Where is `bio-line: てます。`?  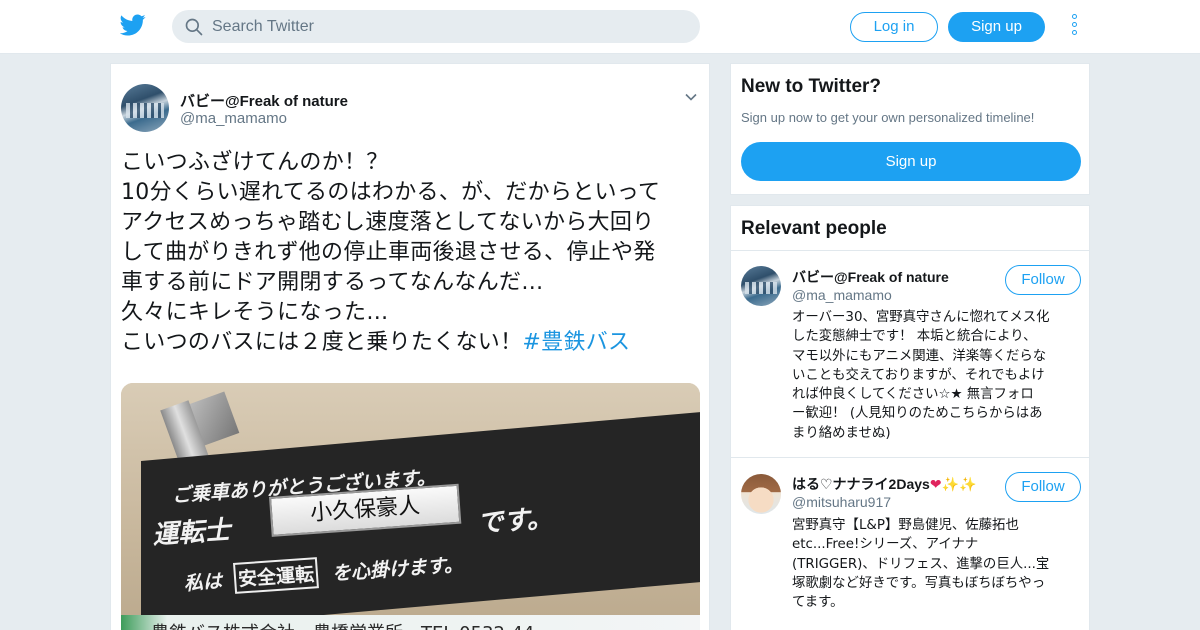
bio-line: てます。 is located at coordinates (818, 603).